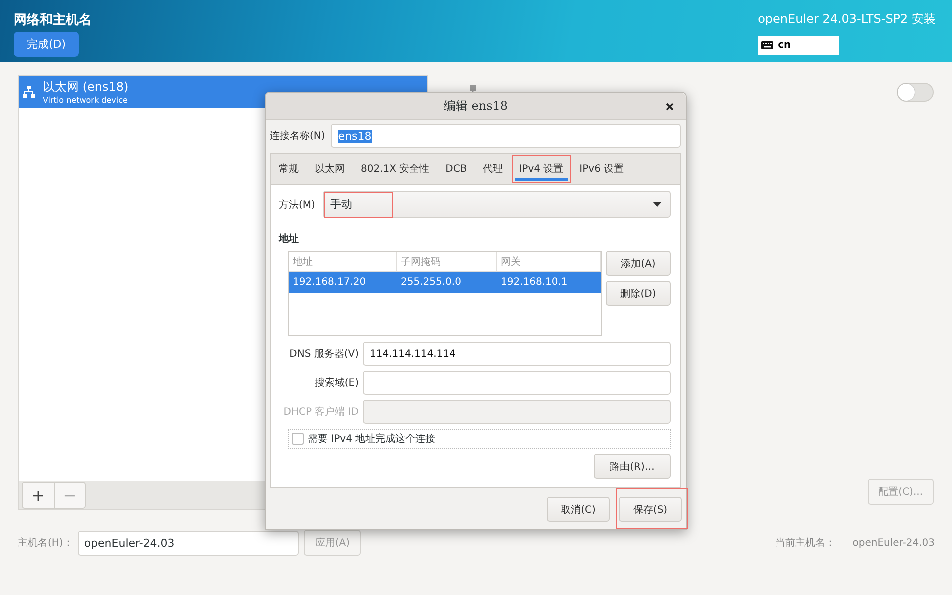 This screenshot has width=952, height=595. What do you see at coordinates (320, 412) in the screenshot?
I see `field-label: DHCP 客户端 ID` at bounding box center [320, 412].